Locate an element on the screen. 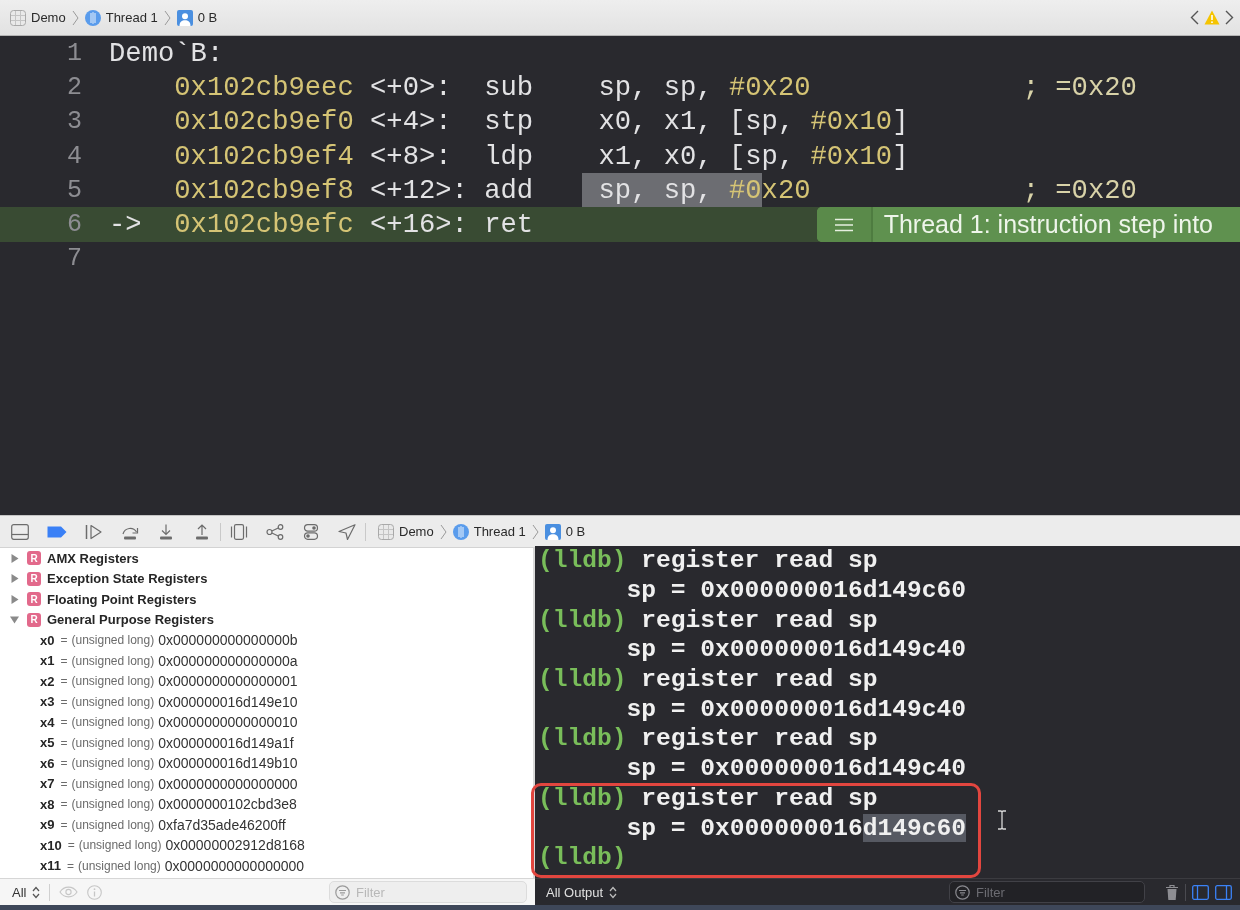 The image size is (1240, 910). register-name: x4 is located at coordinates (47, 722).